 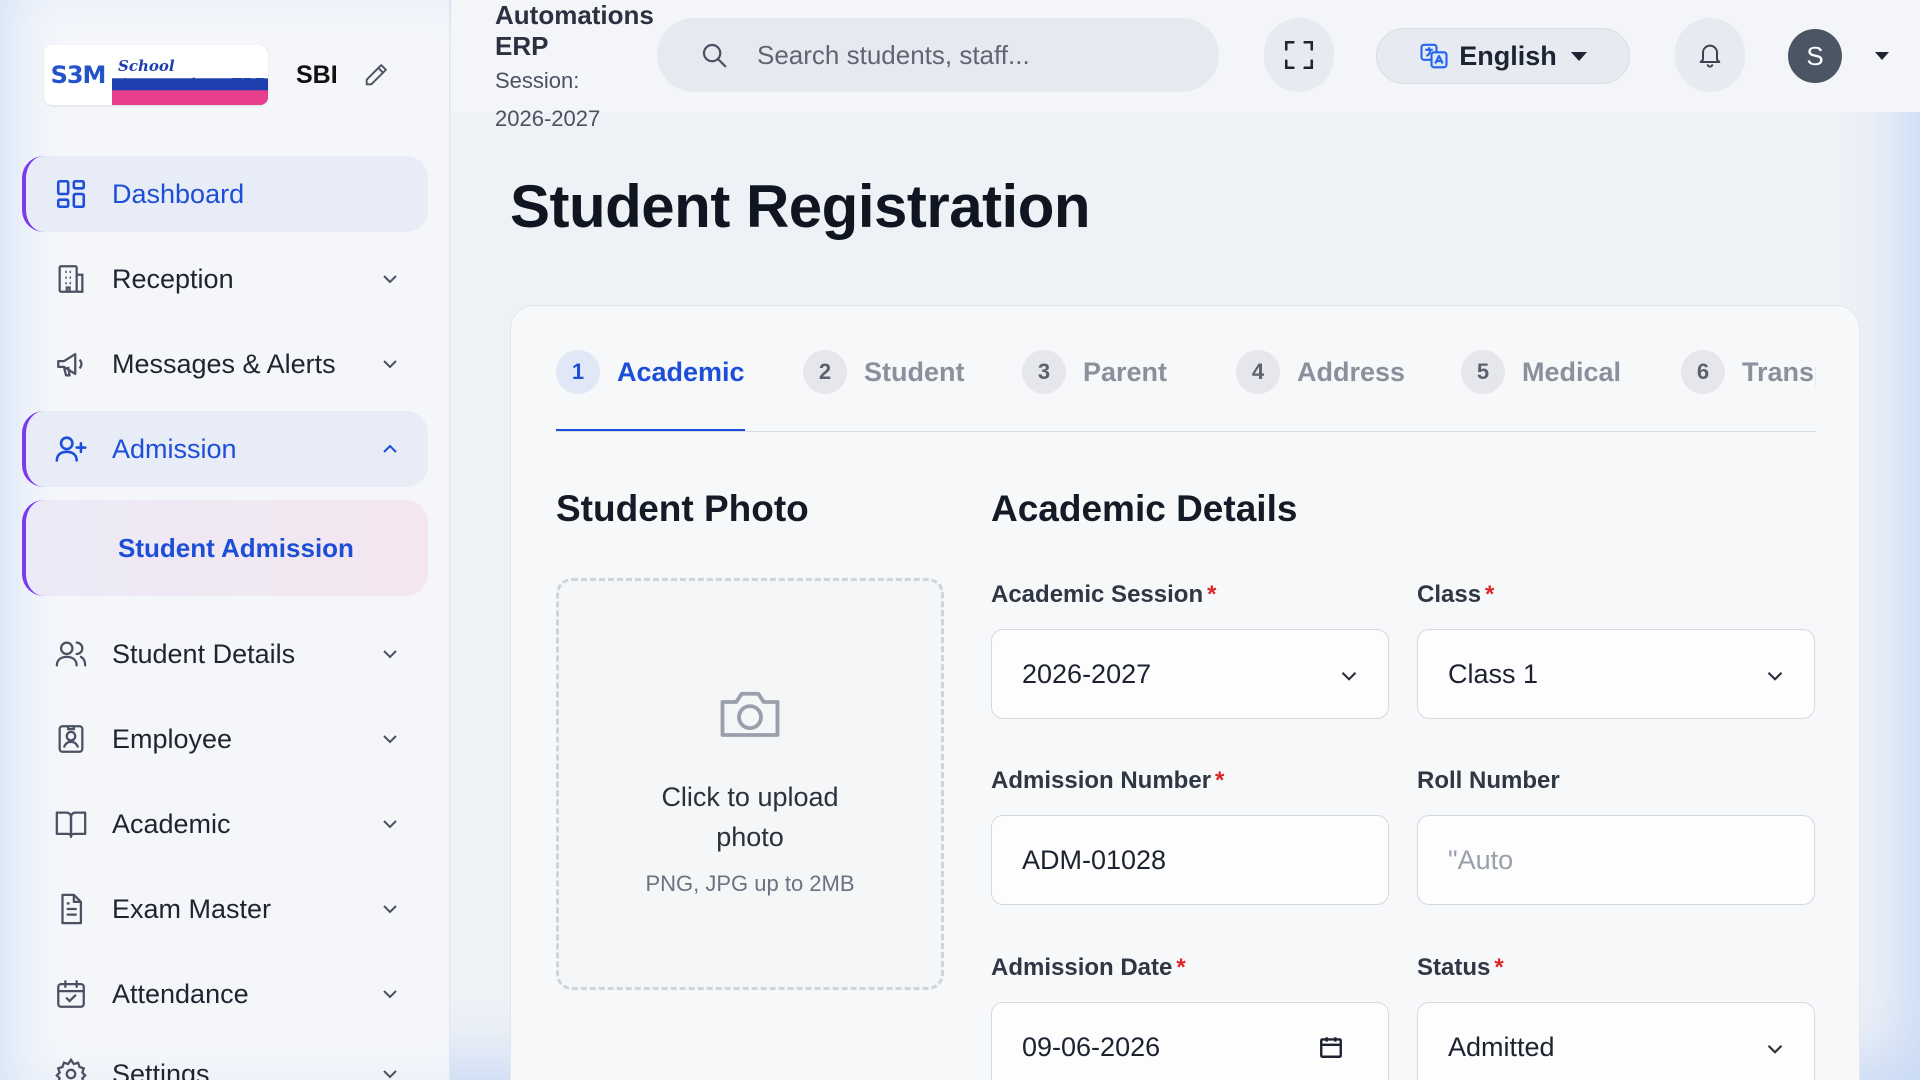 What do you see at coordinates (1460, 968) in the screenshot?
I see `status-label: Status *` at bounding box center [1460, 968].